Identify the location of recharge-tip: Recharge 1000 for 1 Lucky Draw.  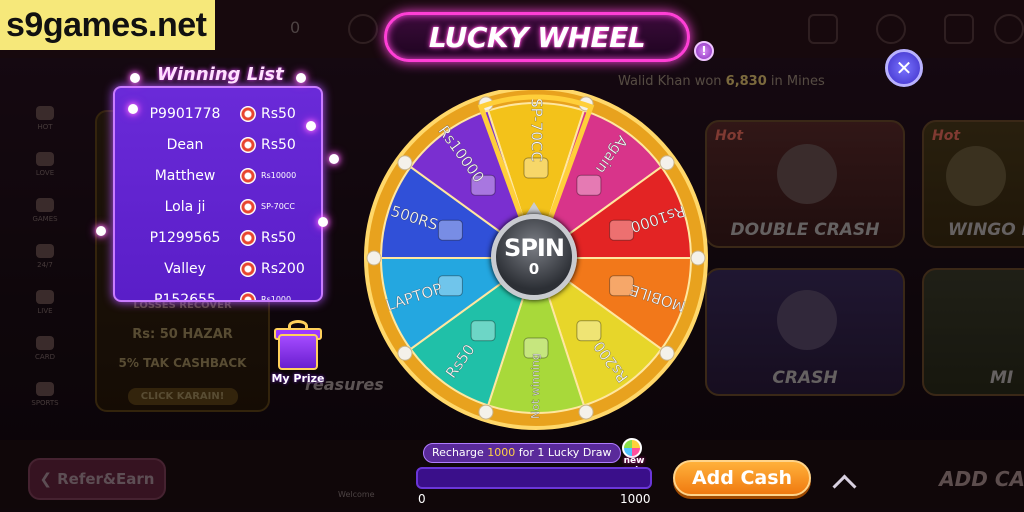
(522, 453).